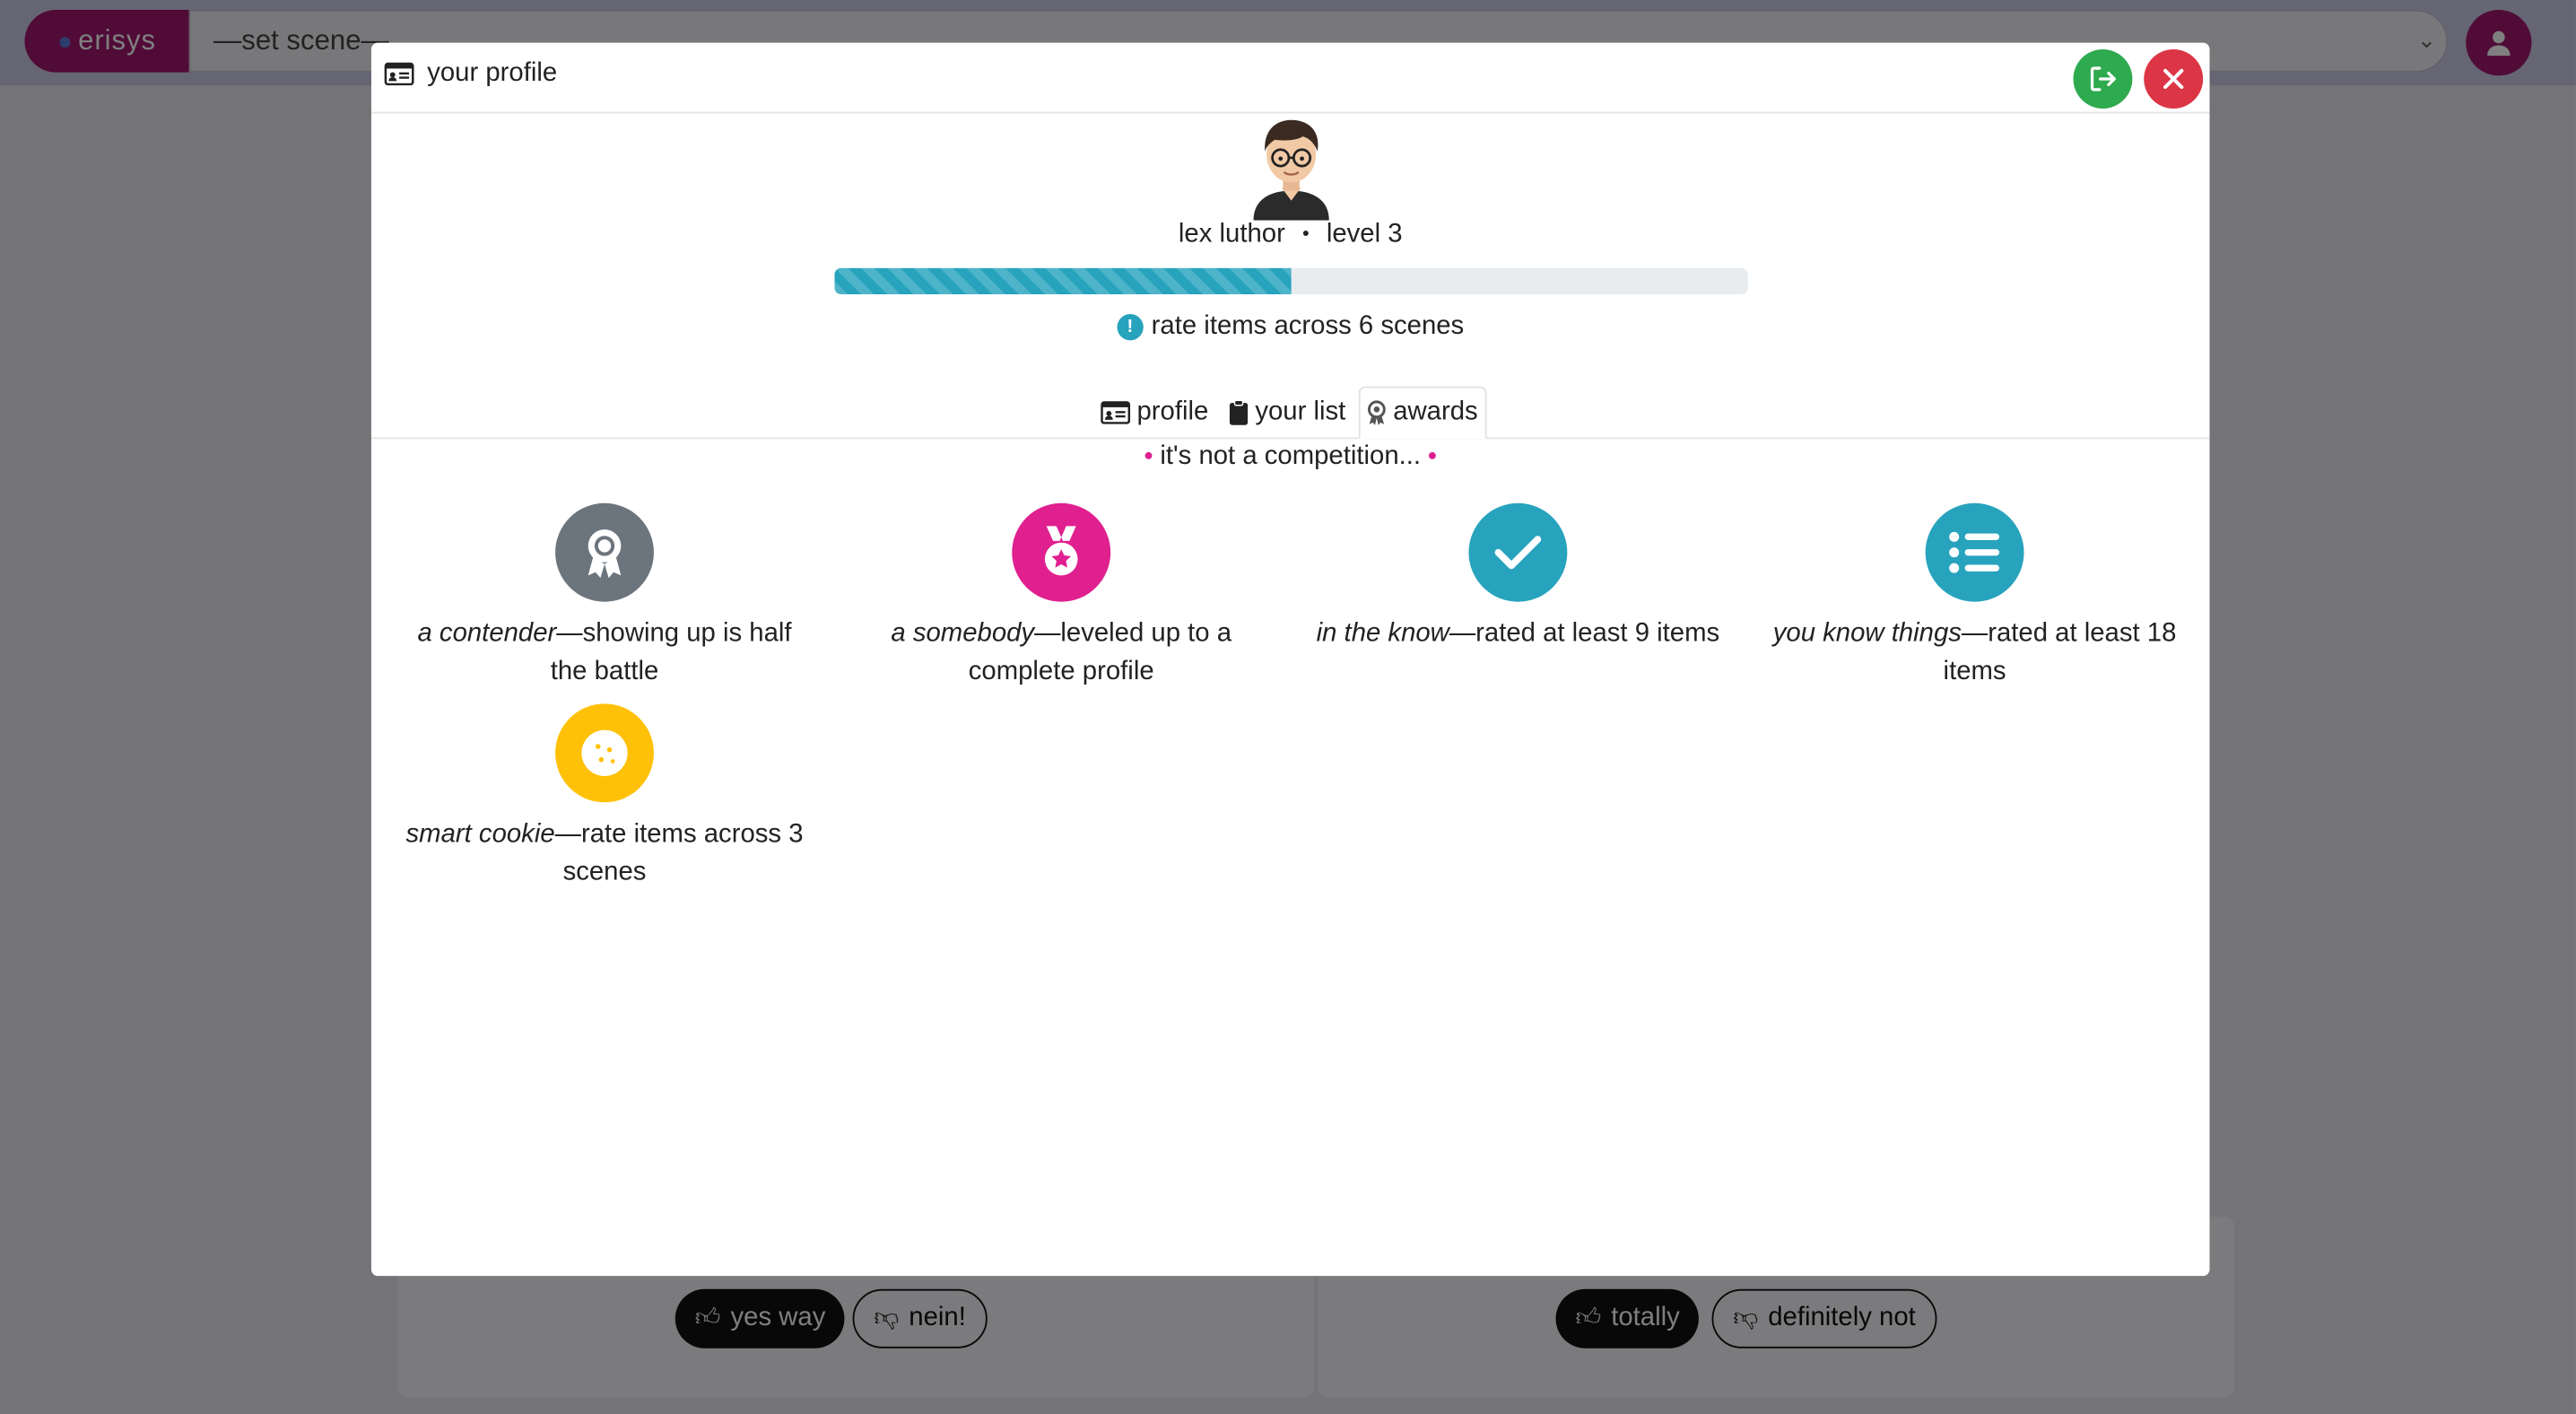 The image size is (2576, 1414). What do you see at coordinates (492, 73) in the screenshot?
I see `modal-title-text: your profile` at bounding box center [492, 73].